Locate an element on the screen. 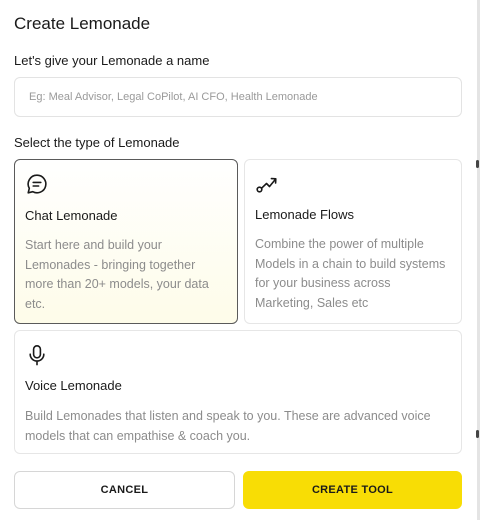 The width and height of the screenshot is (480, 520). create-tool-button: CREATE TOOL is located at coordinates (352, 490).